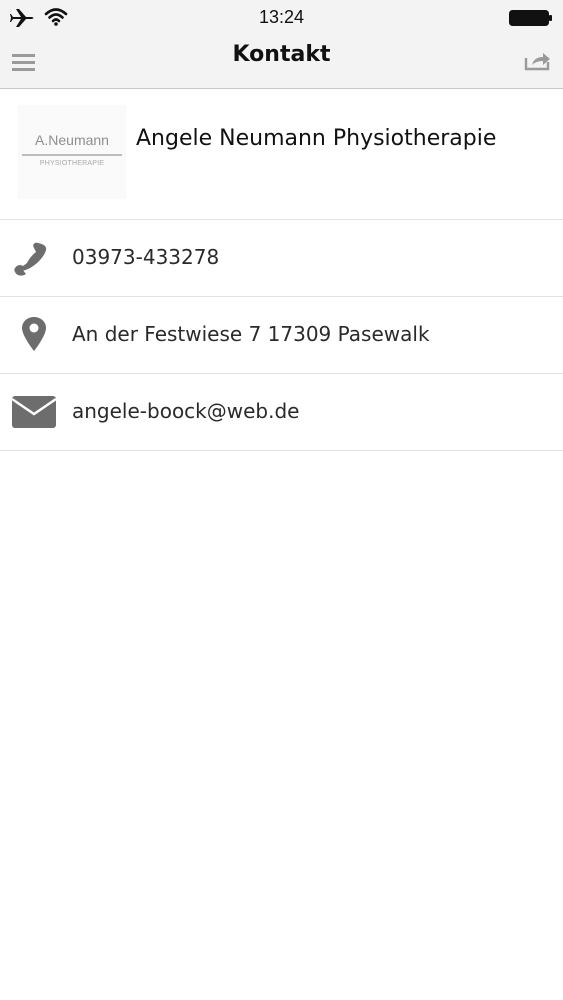 Image resolution: width=563 pixels, height=1000 pixels. I want to click on phone-number: 03973-433278, so click(146, 257).